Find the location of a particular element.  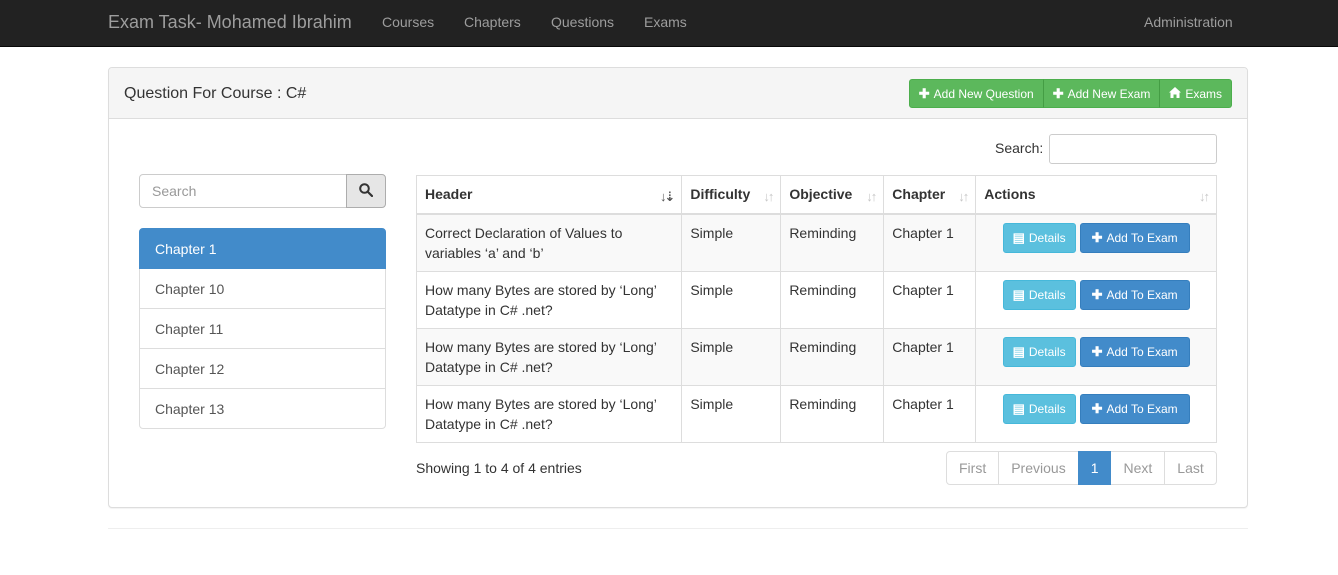

chapter-item-11: Chapter 11 is located at coordinates (262, 328).